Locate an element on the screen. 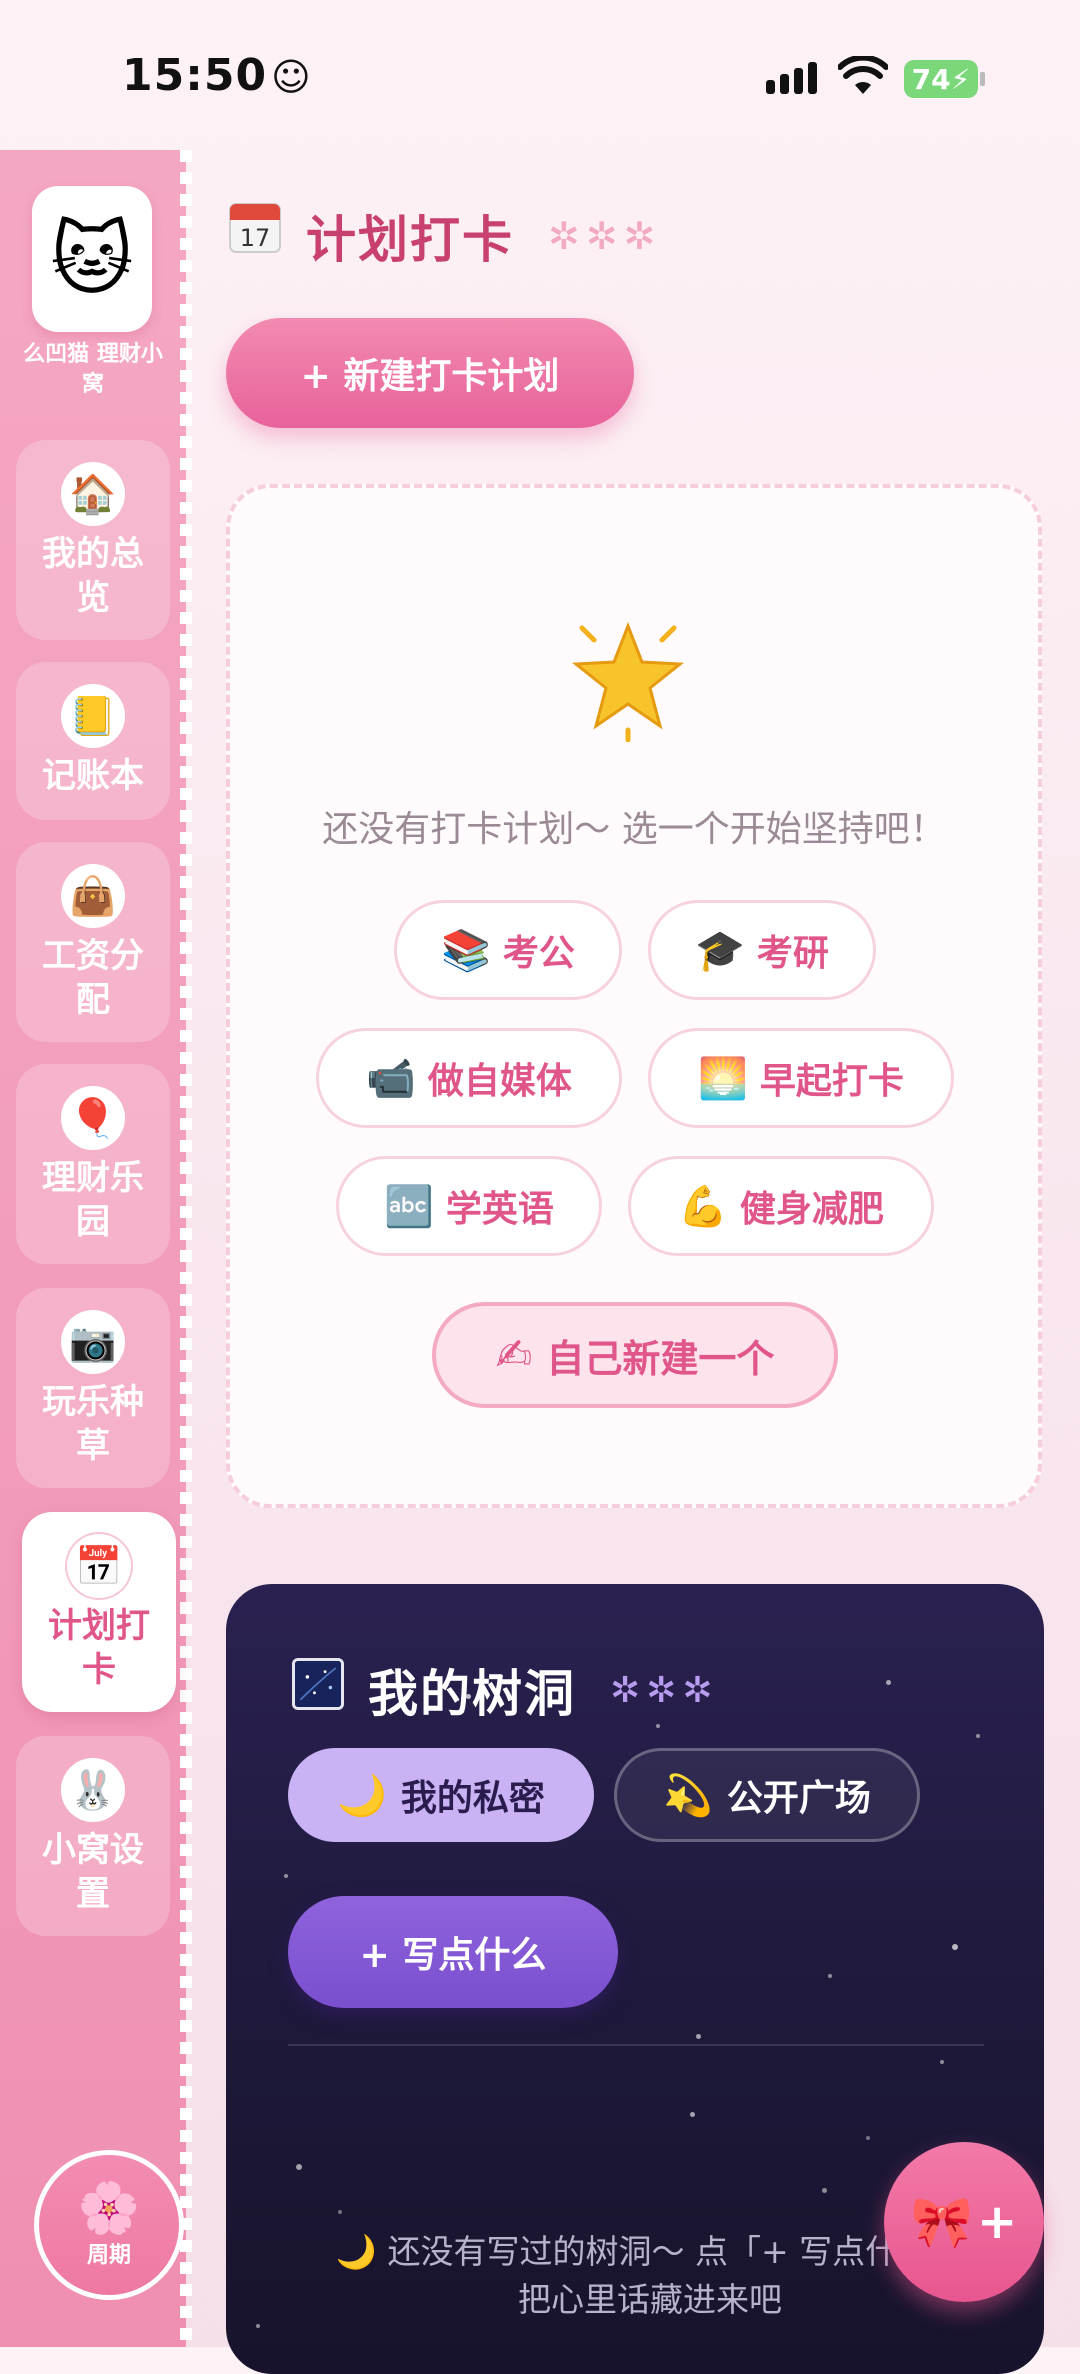  night-sky-icon is located at coordinates (318, 1684).